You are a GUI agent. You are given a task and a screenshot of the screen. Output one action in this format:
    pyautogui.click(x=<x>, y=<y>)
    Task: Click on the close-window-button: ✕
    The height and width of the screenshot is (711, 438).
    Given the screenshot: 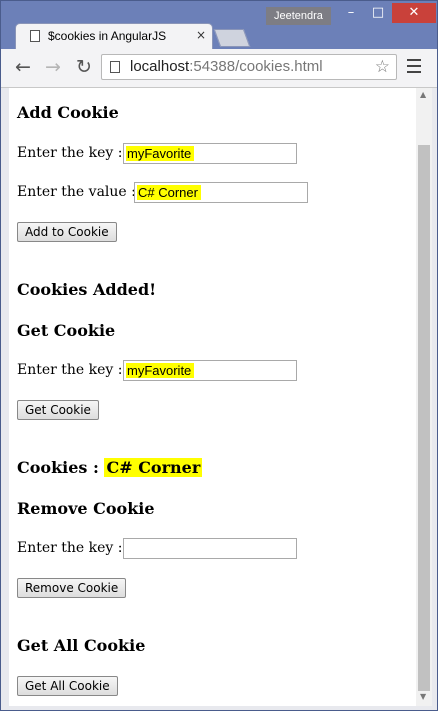 What is the action you would take?
    pyautogui.click(x=414, y=13)
    